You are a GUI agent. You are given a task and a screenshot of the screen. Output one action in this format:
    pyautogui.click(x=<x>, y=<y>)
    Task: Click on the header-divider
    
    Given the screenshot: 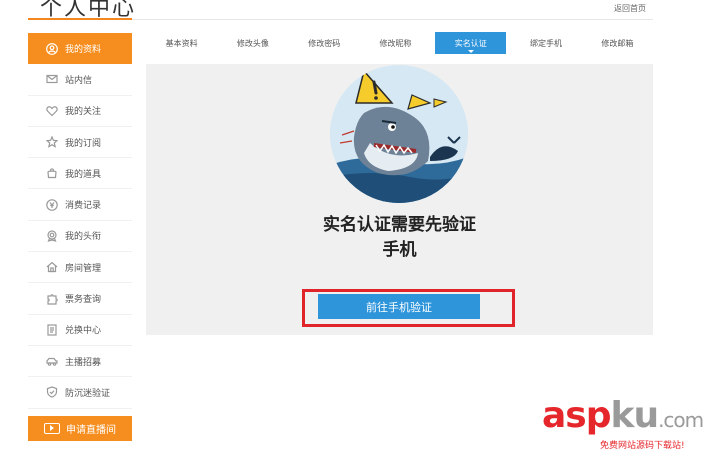 What is the action you would take?
    pyautogui.click(x=392, y=19)
    